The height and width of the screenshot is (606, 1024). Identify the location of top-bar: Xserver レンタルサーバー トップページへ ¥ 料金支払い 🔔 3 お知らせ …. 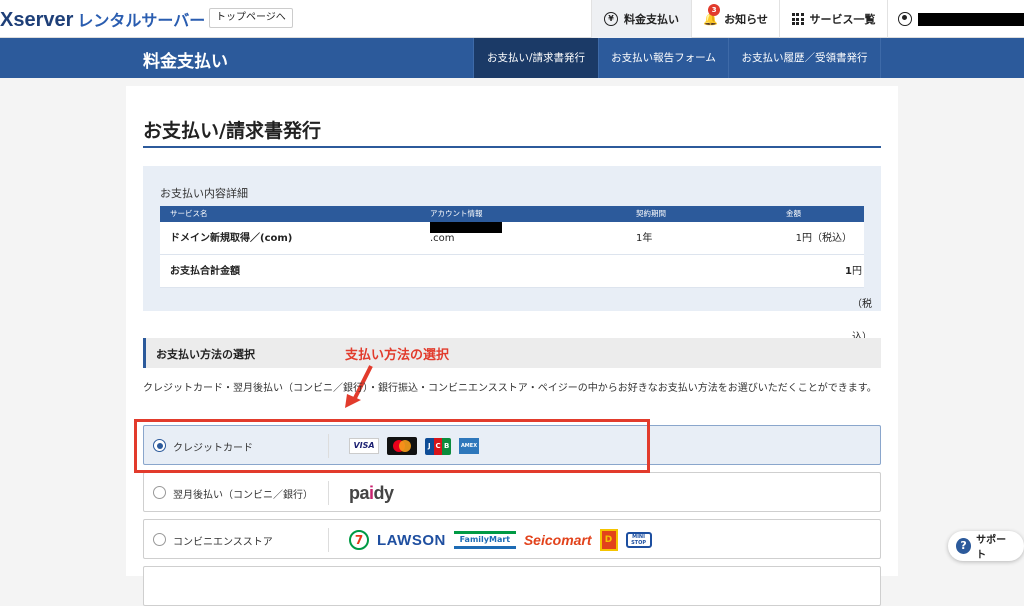
(512, 19).